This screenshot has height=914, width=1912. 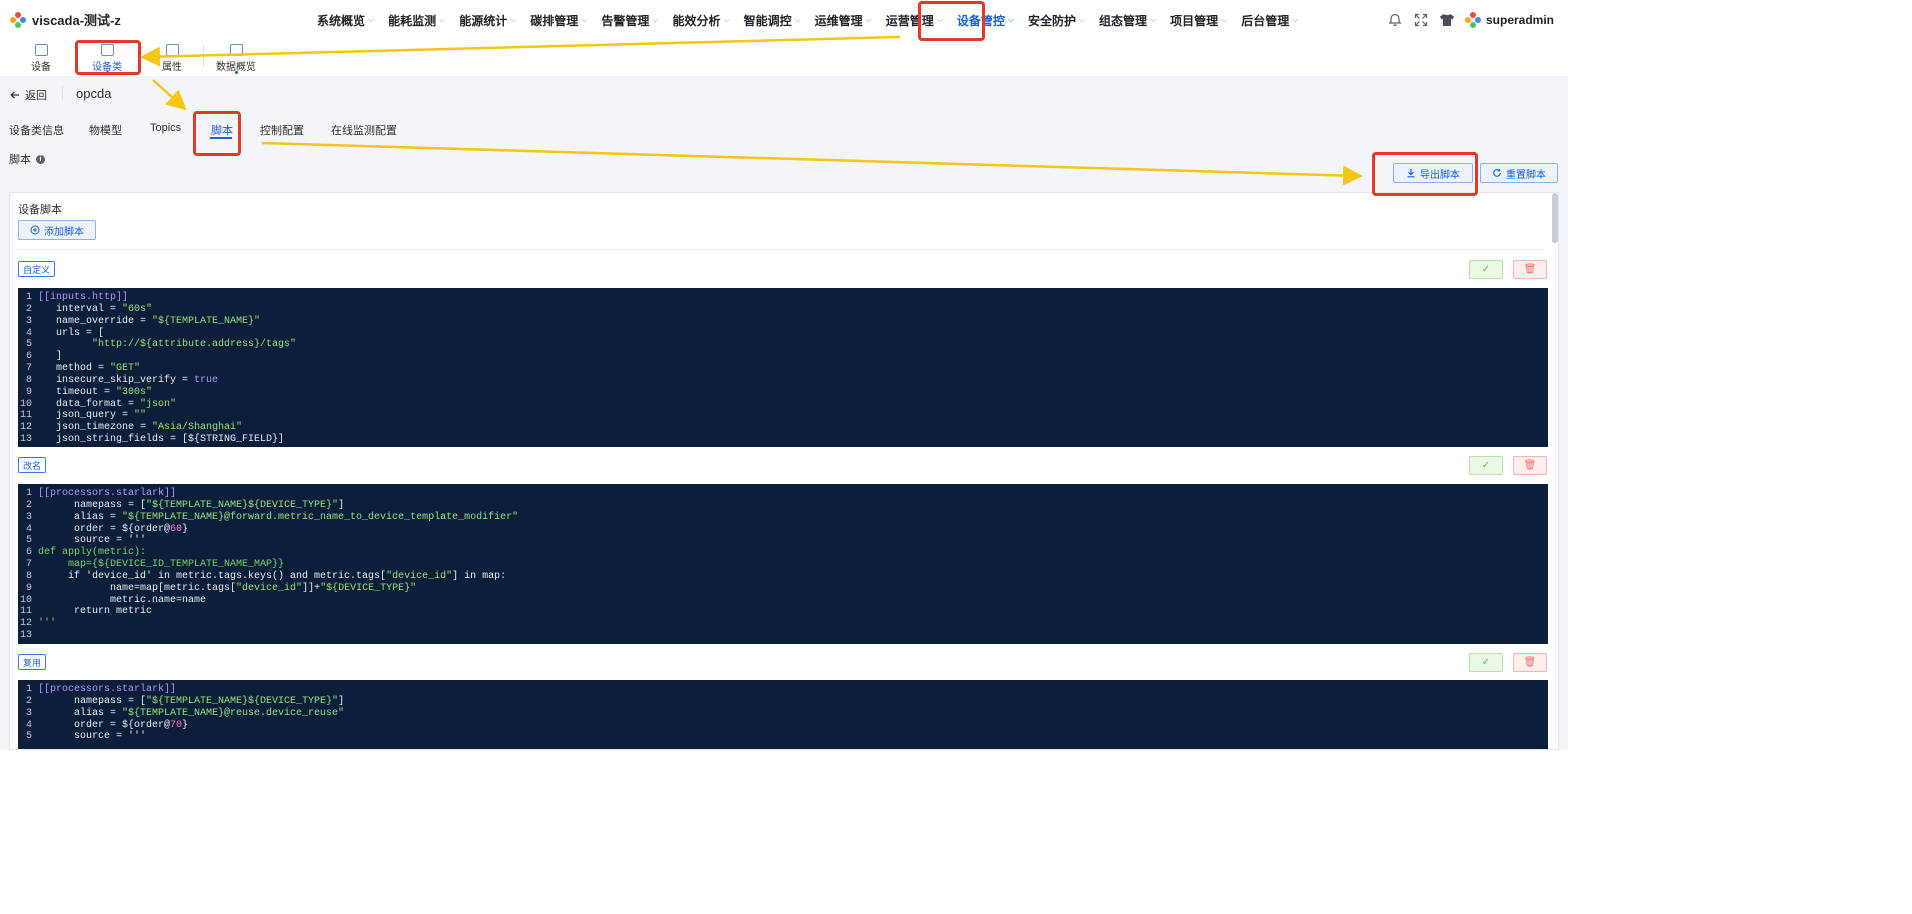 What do you see at coordinates (1051, 20) in the screenshot?
I see `nav-label: 安全防护` at bounding box center [1051, 20].